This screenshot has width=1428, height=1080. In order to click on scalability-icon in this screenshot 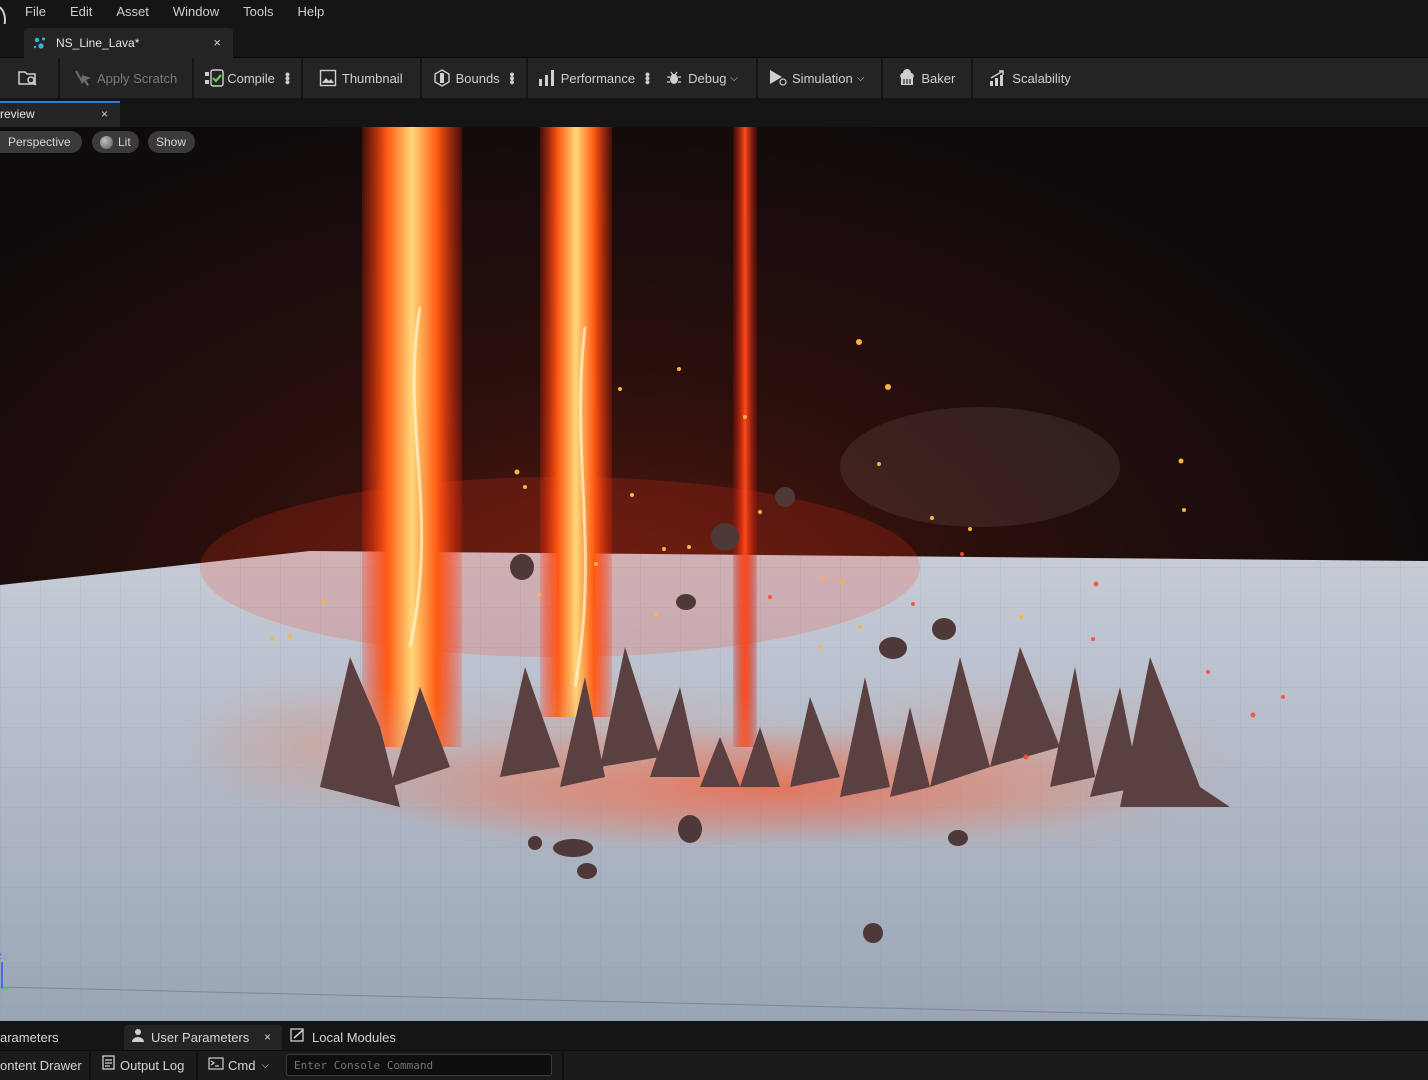, I will do `click(998, 78)`.